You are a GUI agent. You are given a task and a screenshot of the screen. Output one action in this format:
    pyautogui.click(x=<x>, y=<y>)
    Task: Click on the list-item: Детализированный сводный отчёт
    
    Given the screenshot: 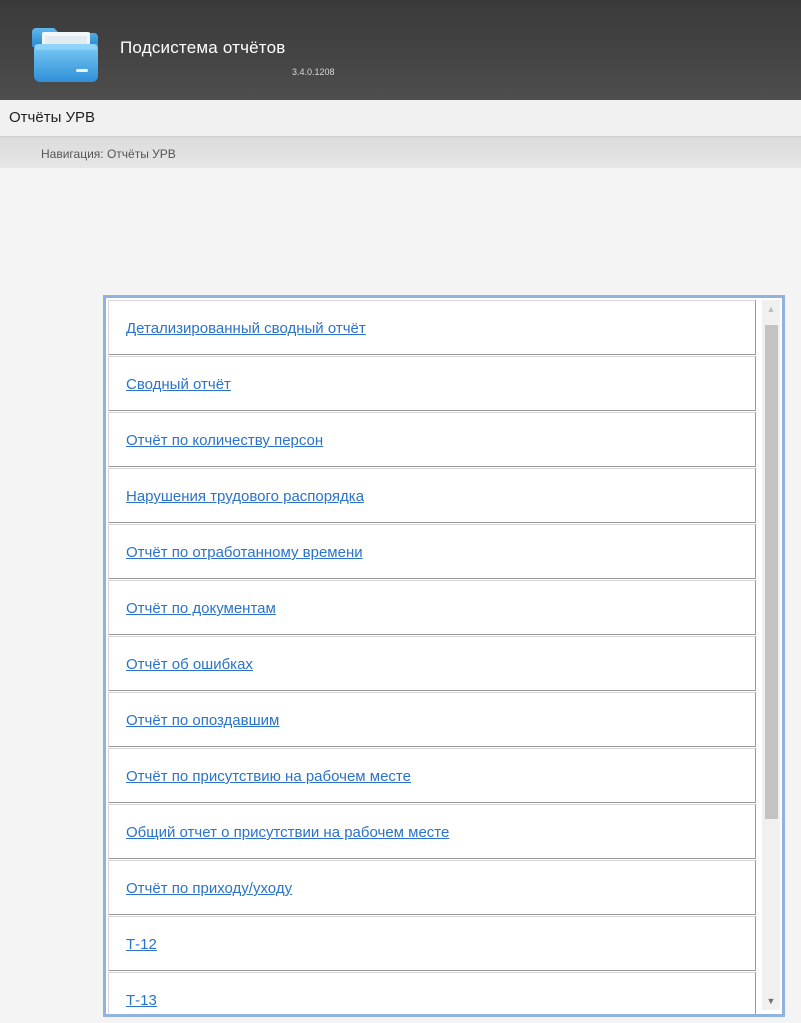 What is the action you would take?
    pyautogui.click(x=432, y=327)
    